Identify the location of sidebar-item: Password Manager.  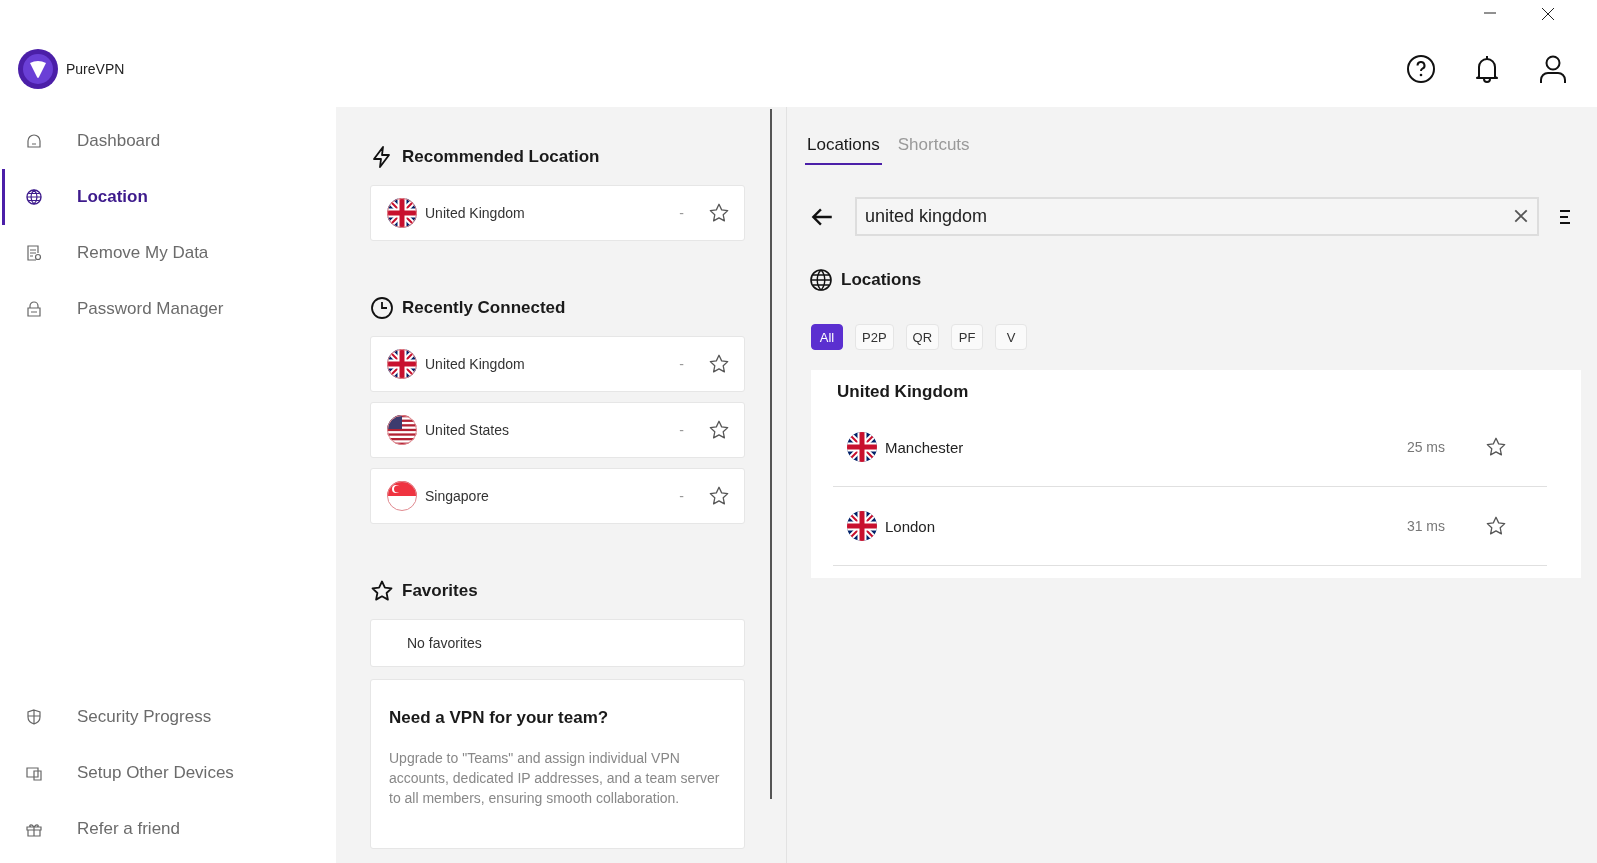
(169, 309).